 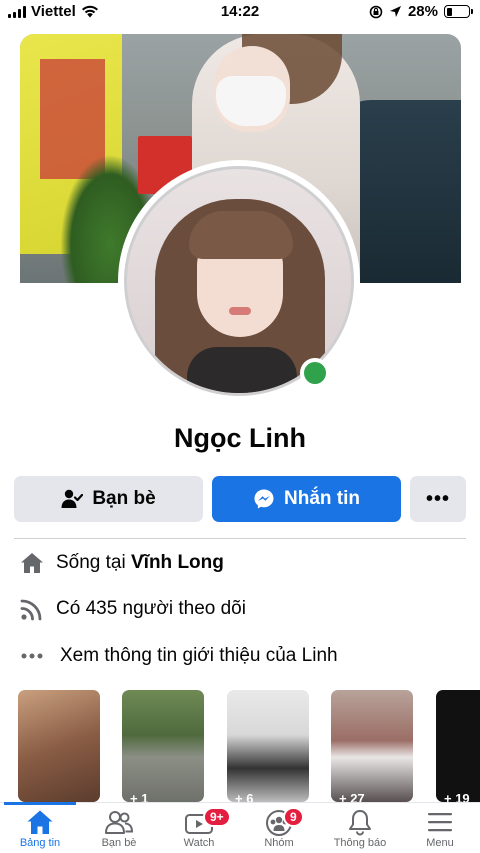 I want to click on photo-thumbnail: + 1, so click(x=163, y=746).